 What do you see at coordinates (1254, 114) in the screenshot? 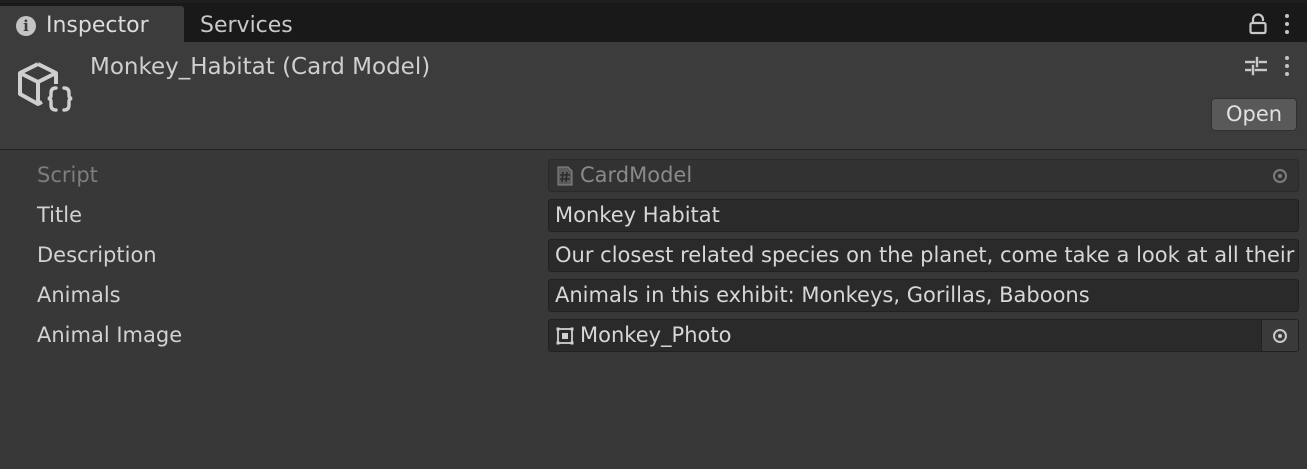
I see `open-button: Open` at bounding box center [1254, 114].